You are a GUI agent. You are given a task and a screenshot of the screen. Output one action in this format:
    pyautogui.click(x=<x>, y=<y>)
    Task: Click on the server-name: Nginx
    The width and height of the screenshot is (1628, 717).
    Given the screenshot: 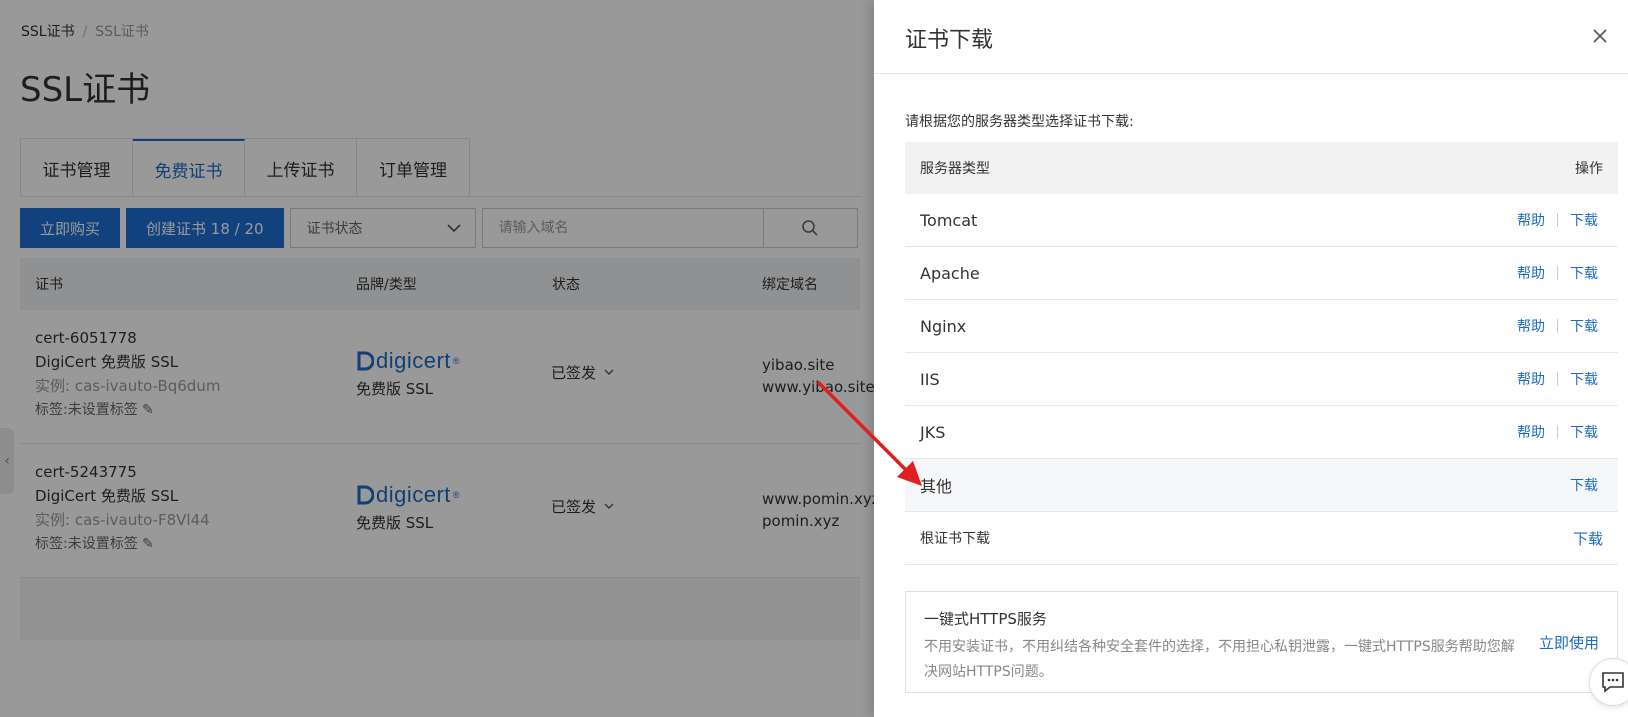 What is the action you would take?
    pyautogui.click(x=943, y=326)
    